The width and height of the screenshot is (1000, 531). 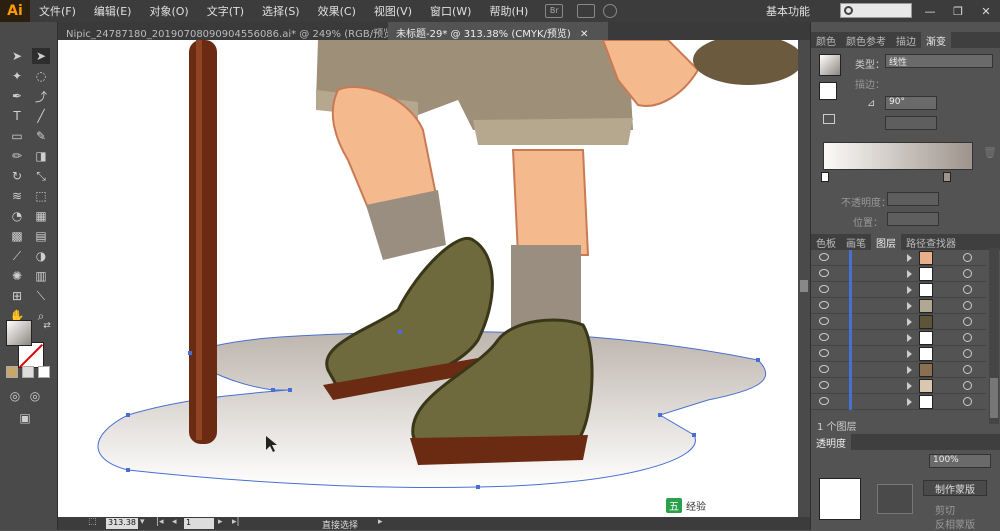 What do you see at coordinates (47, 326) in the screenshot?
I see `swap-colors-icon: ⇄` at bounding box center [47, 326].